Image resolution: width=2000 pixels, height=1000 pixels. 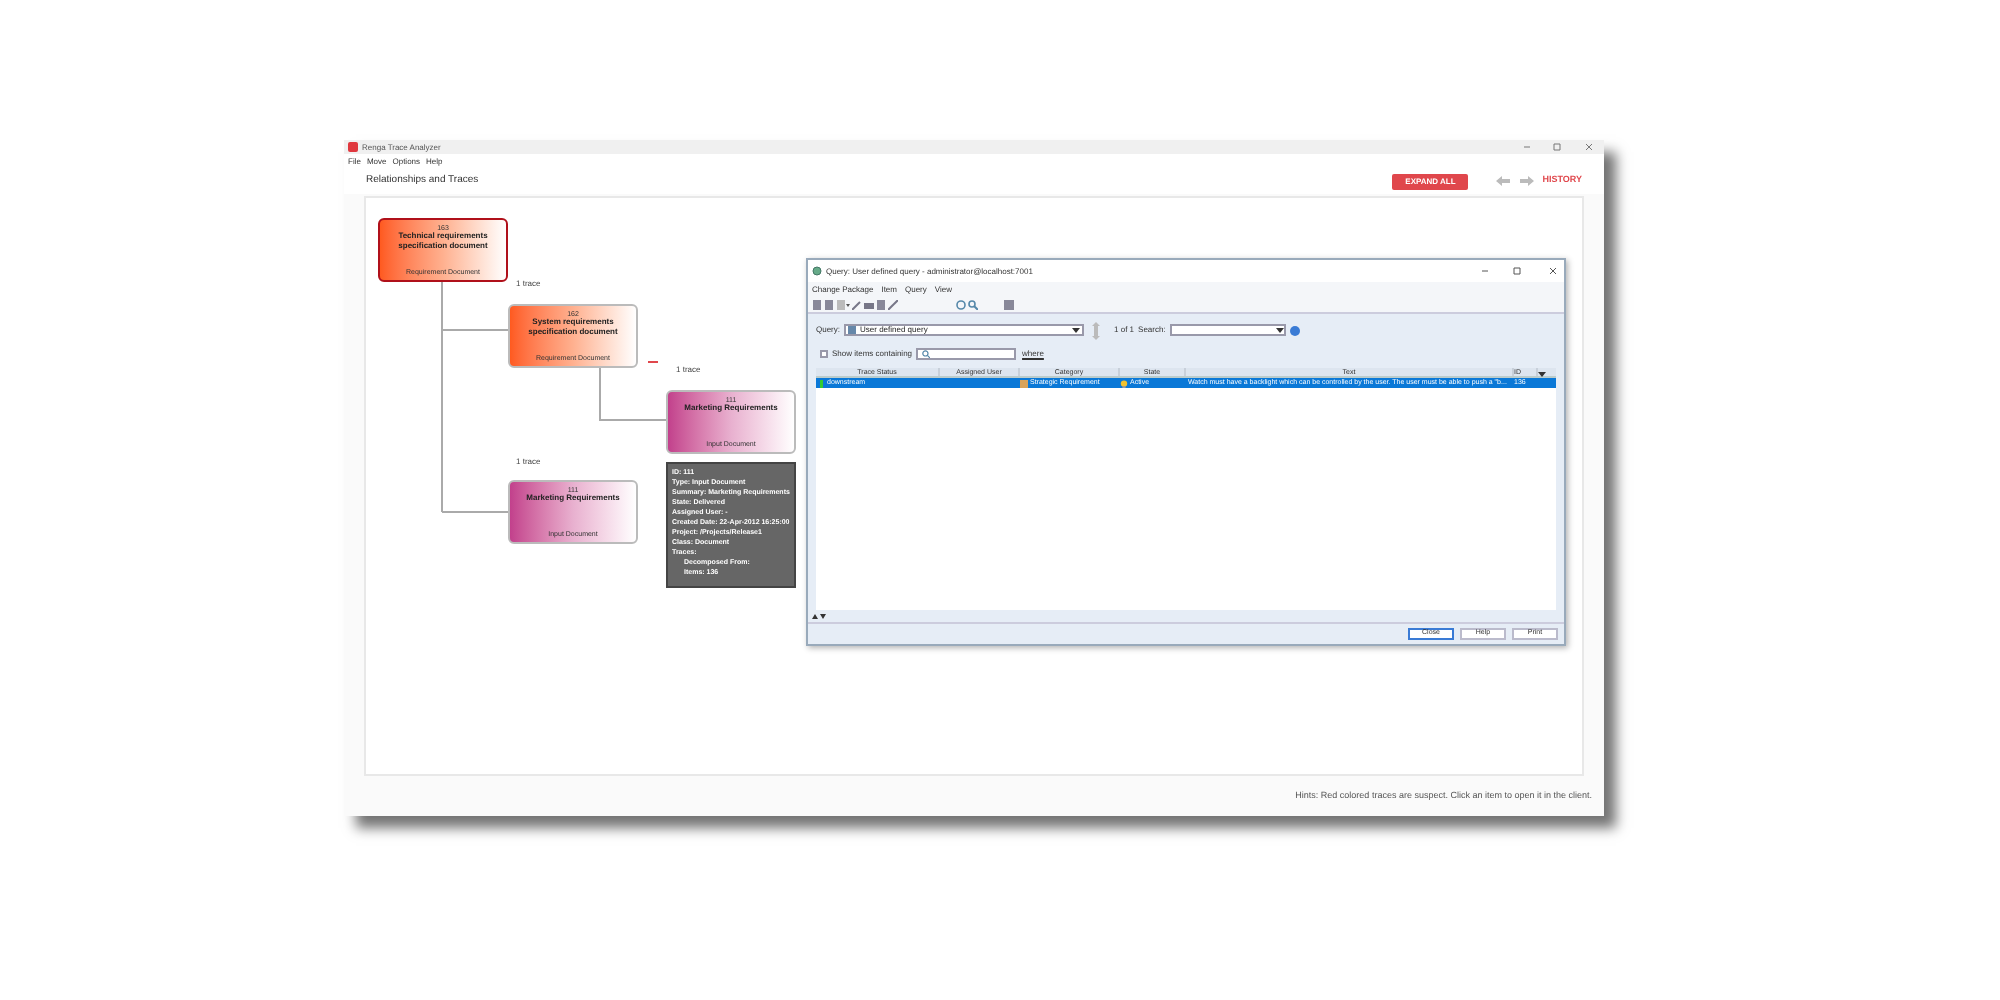 I want to click on filter-field, so click(x=966, y=353).